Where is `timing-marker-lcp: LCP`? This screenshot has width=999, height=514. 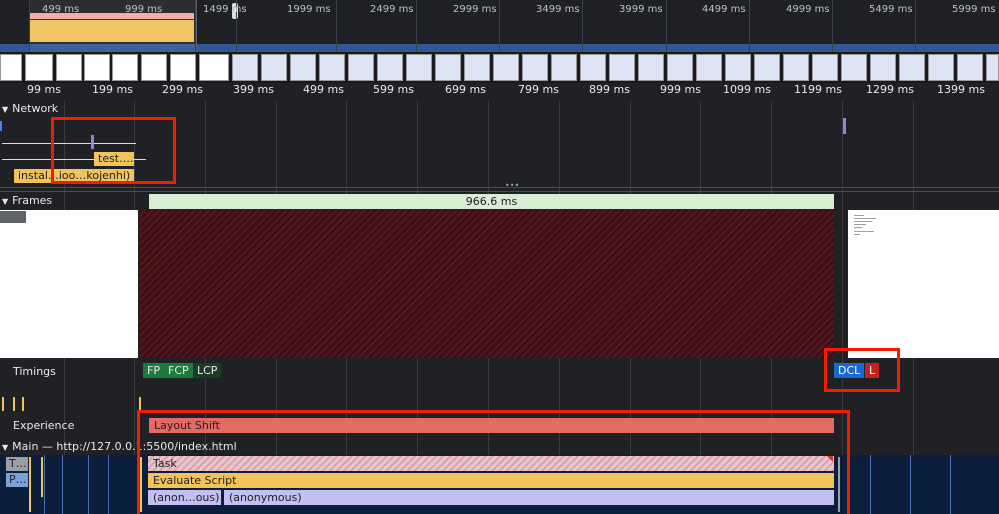 timing-marker-lcp: LCP is located at coordinates (207, 370).